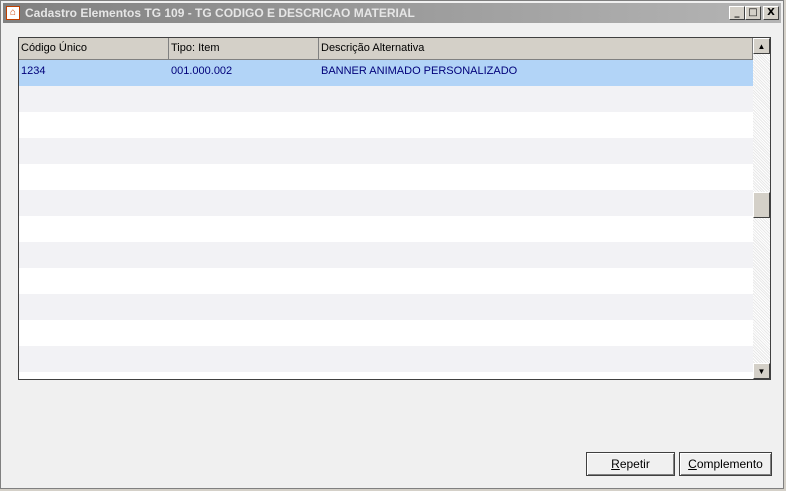 The width and height of the screenshot is (786, 491). Describe the element at coordinates (94, 73) in the screenshot. I see `cell-codigo: 1234` at that location.